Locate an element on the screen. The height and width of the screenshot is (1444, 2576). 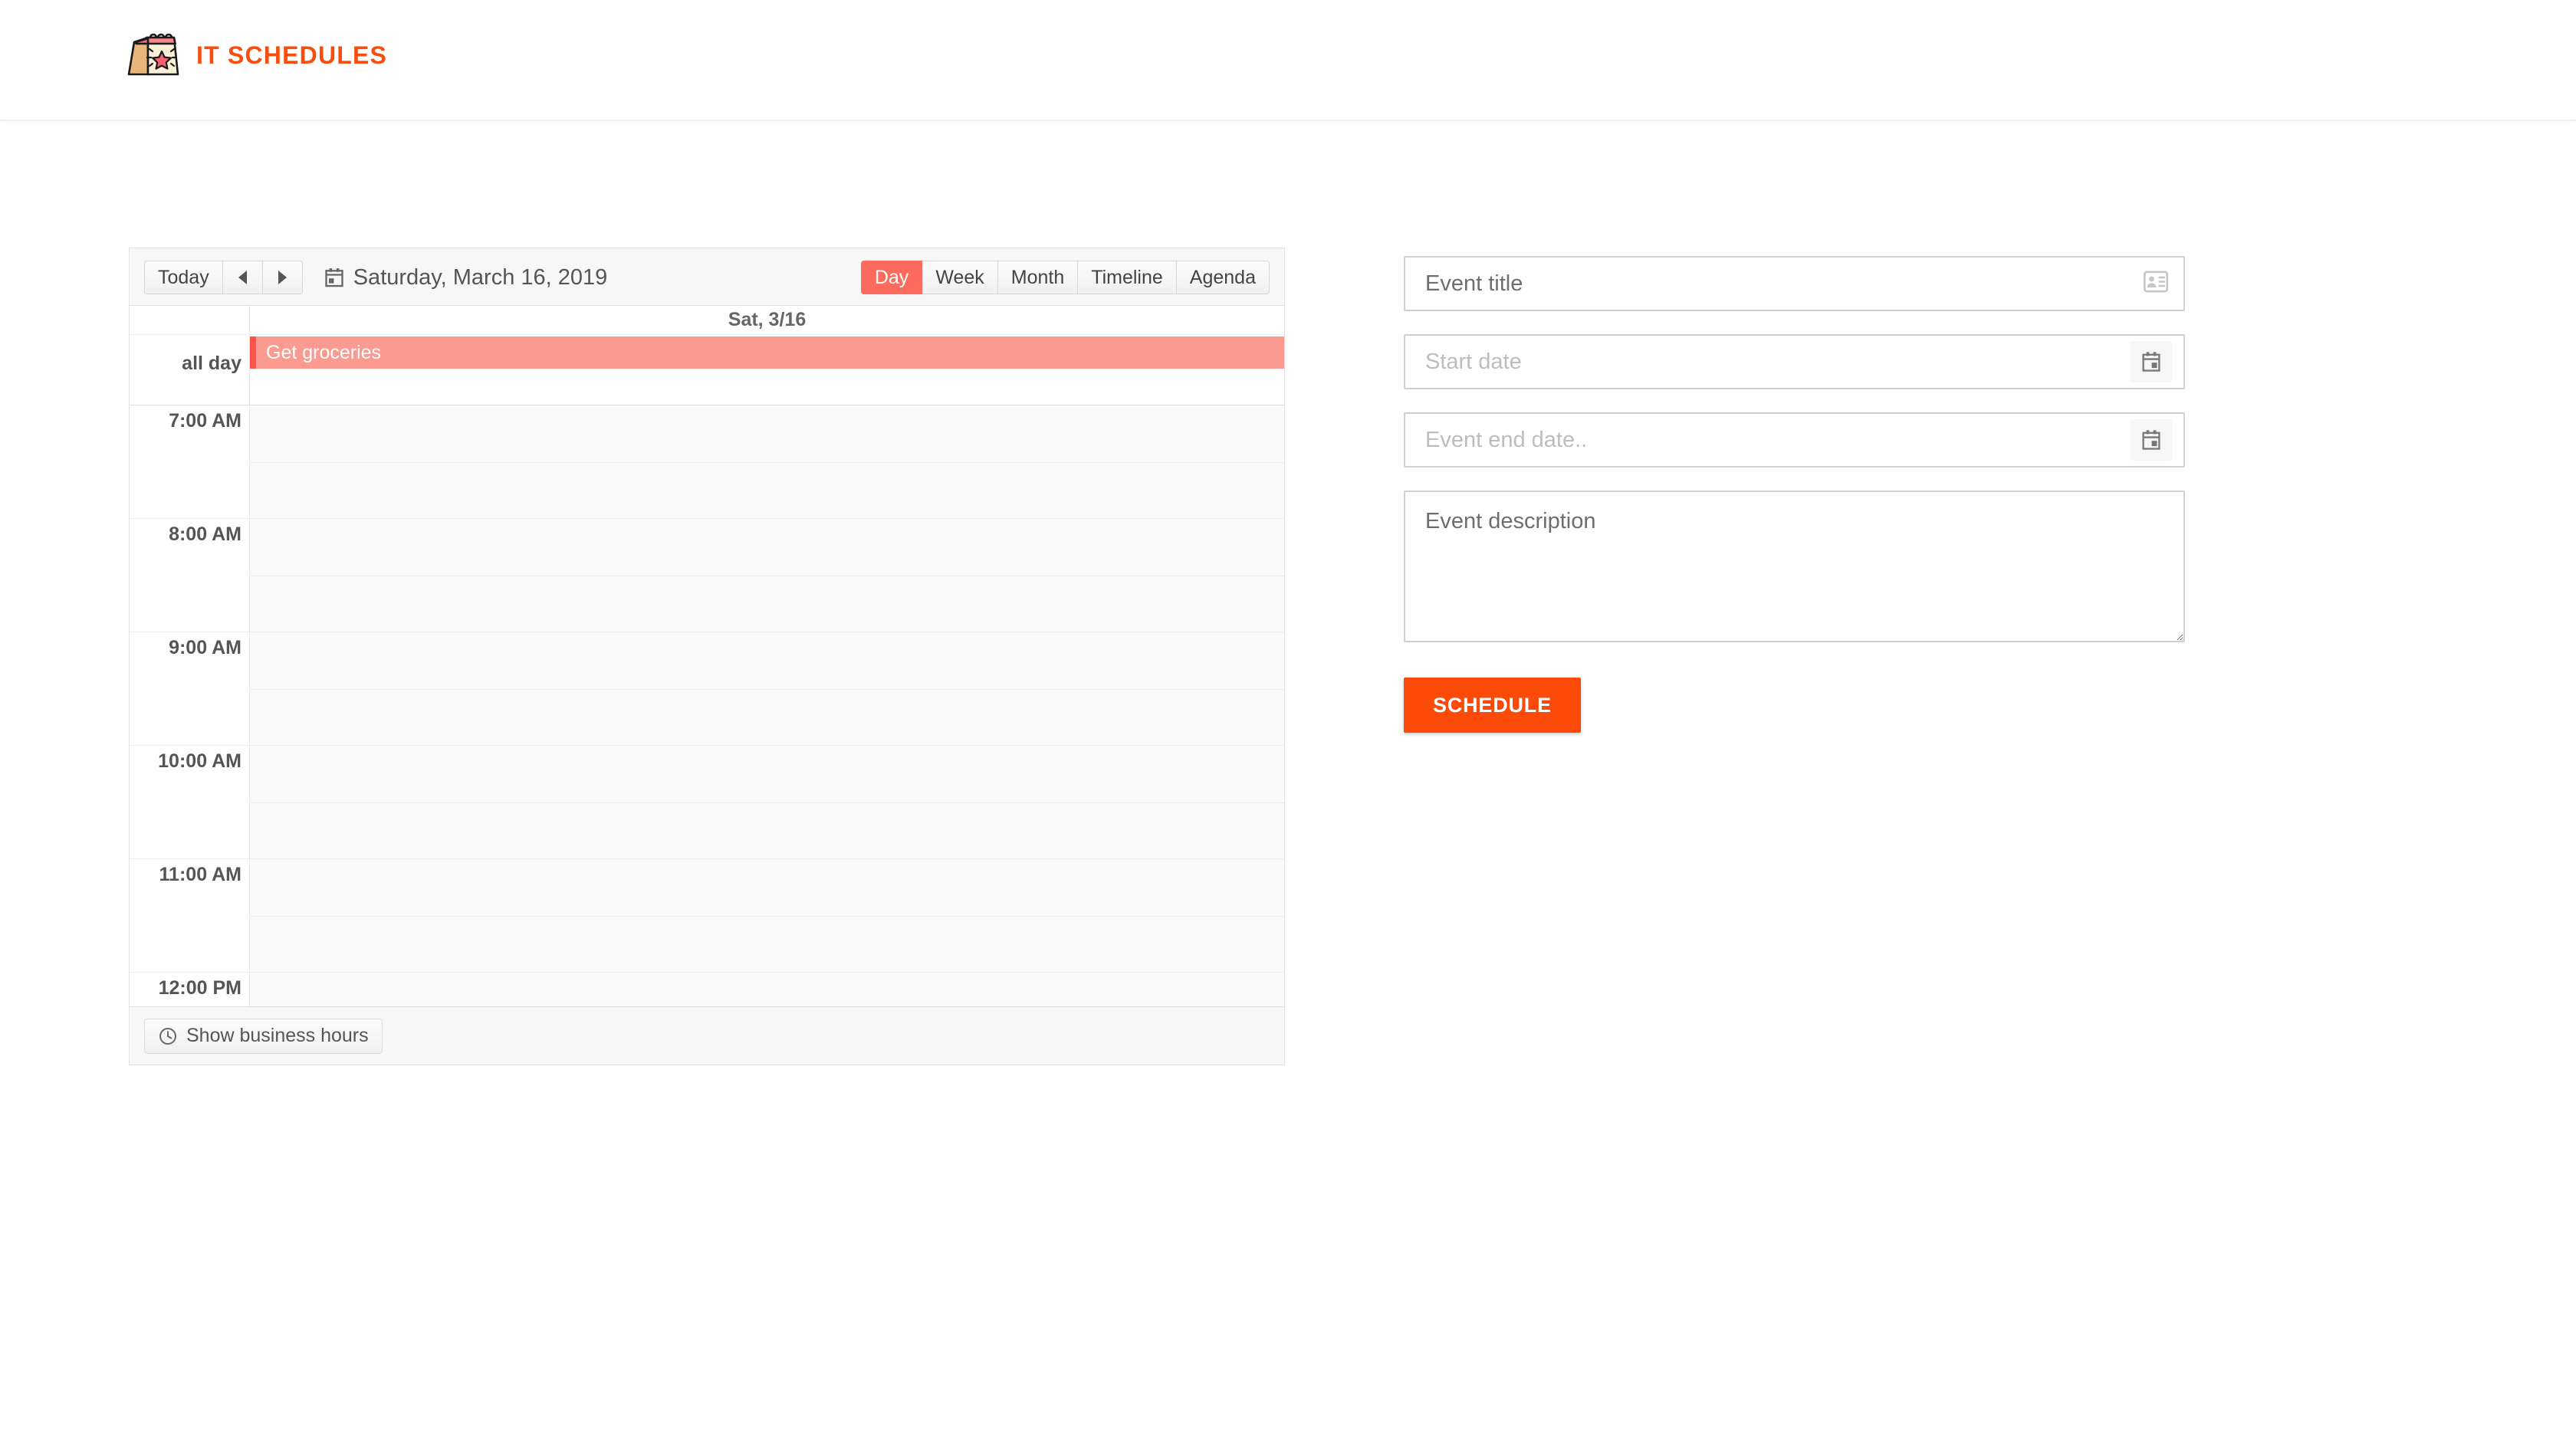
arrow-left-icon is located at coordinates (242, 277).